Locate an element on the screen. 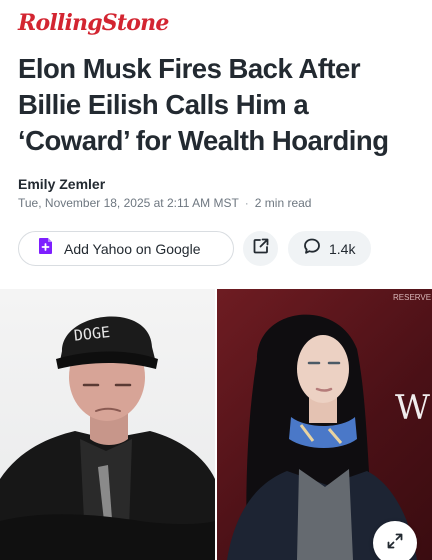 The height and width of the screenshot is (560, 432). share-external-icon is located at coordinates (261, 248).